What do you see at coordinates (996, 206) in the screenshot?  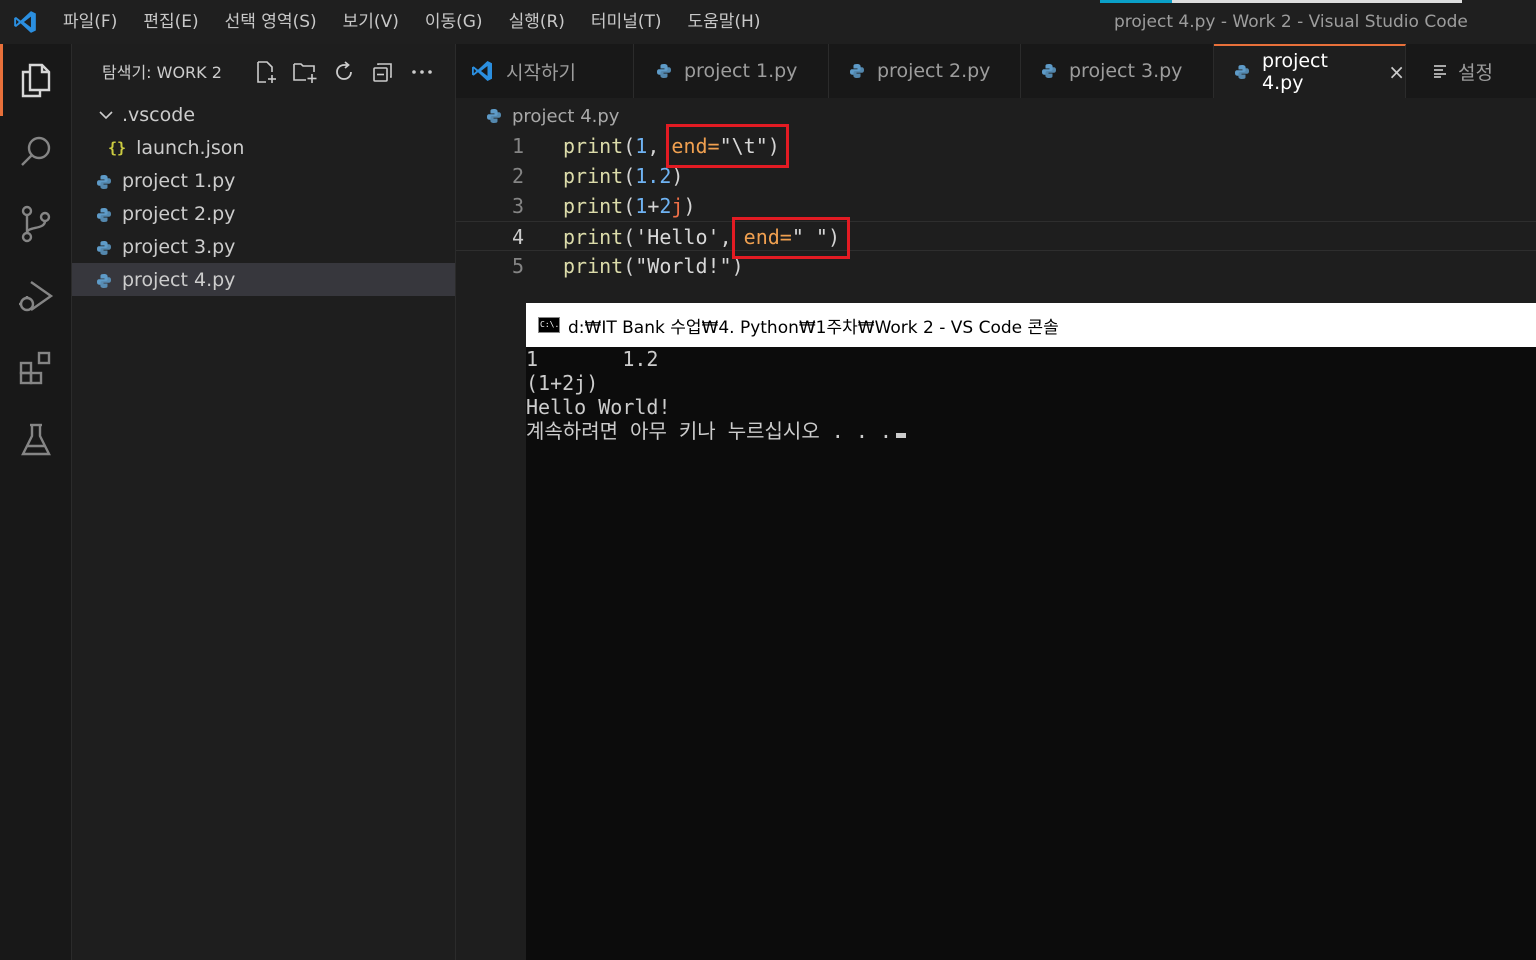 I see `code-line-3: 3 print(1+2j)` at bounding box center [996, 206].